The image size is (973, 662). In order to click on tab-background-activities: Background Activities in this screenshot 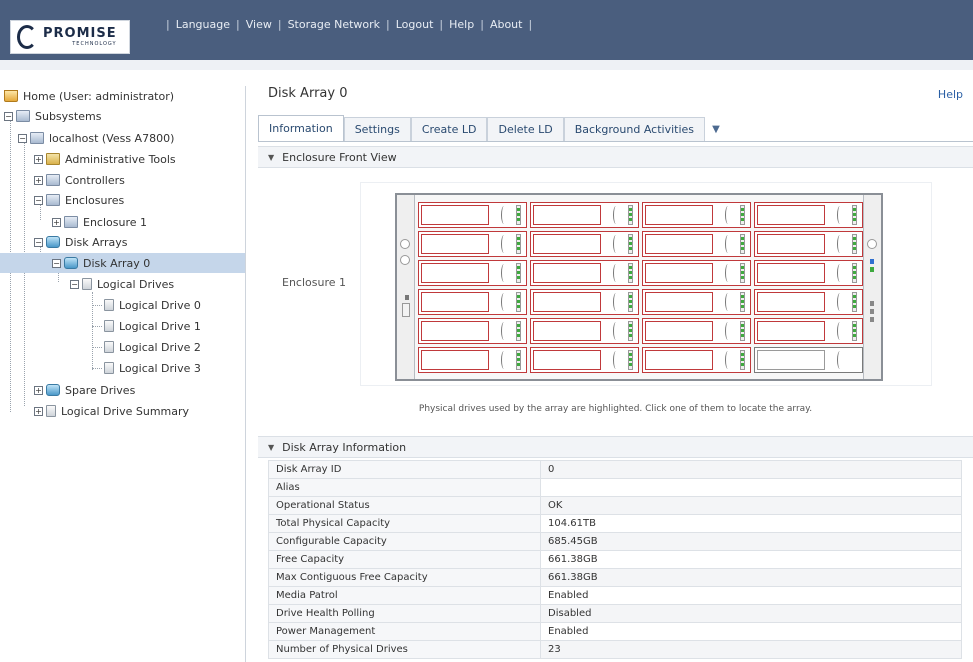, I will do `click(634, 129)`.